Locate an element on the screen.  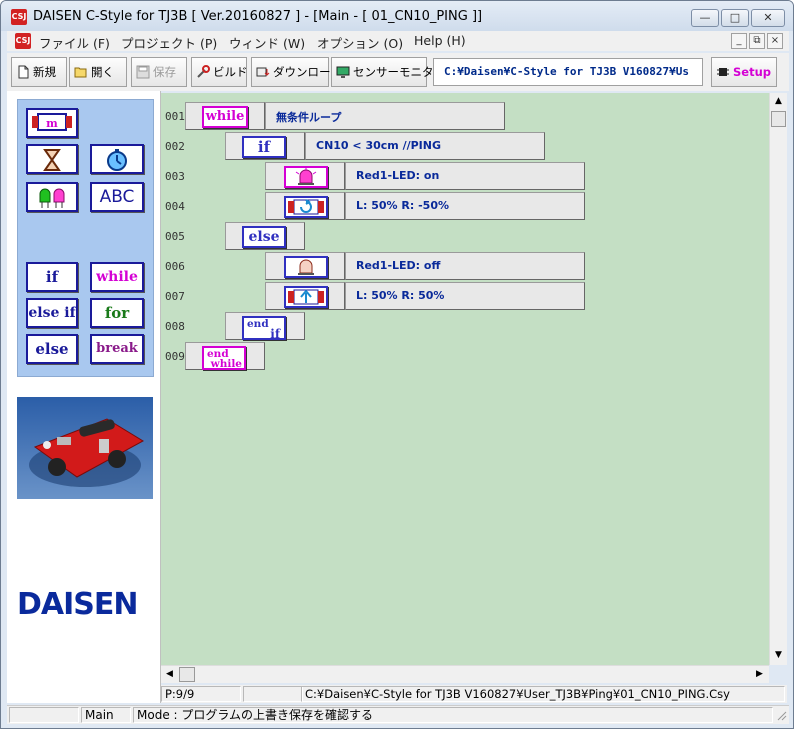
monitor-icon is located at coordinates (343, 72).